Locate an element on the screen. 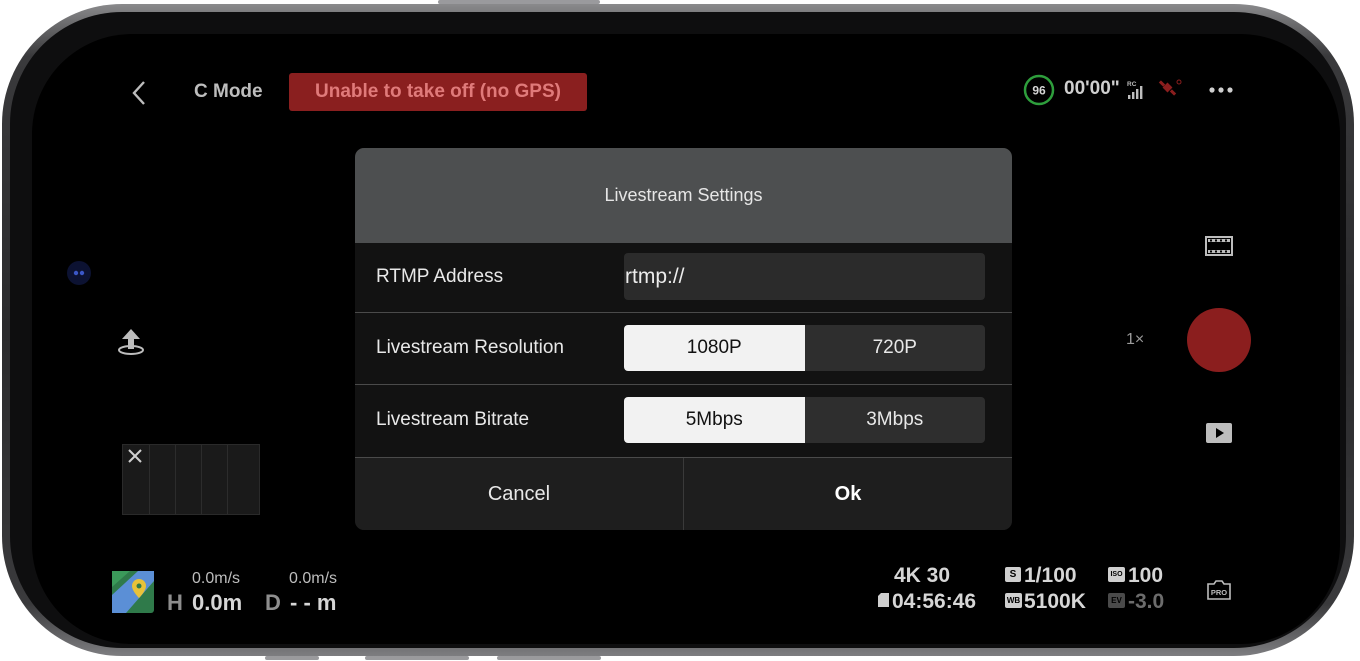 This screenshot has height=661, width=1360. rtmp-address-label: RTMP Address is located at coordinates (440, 276).